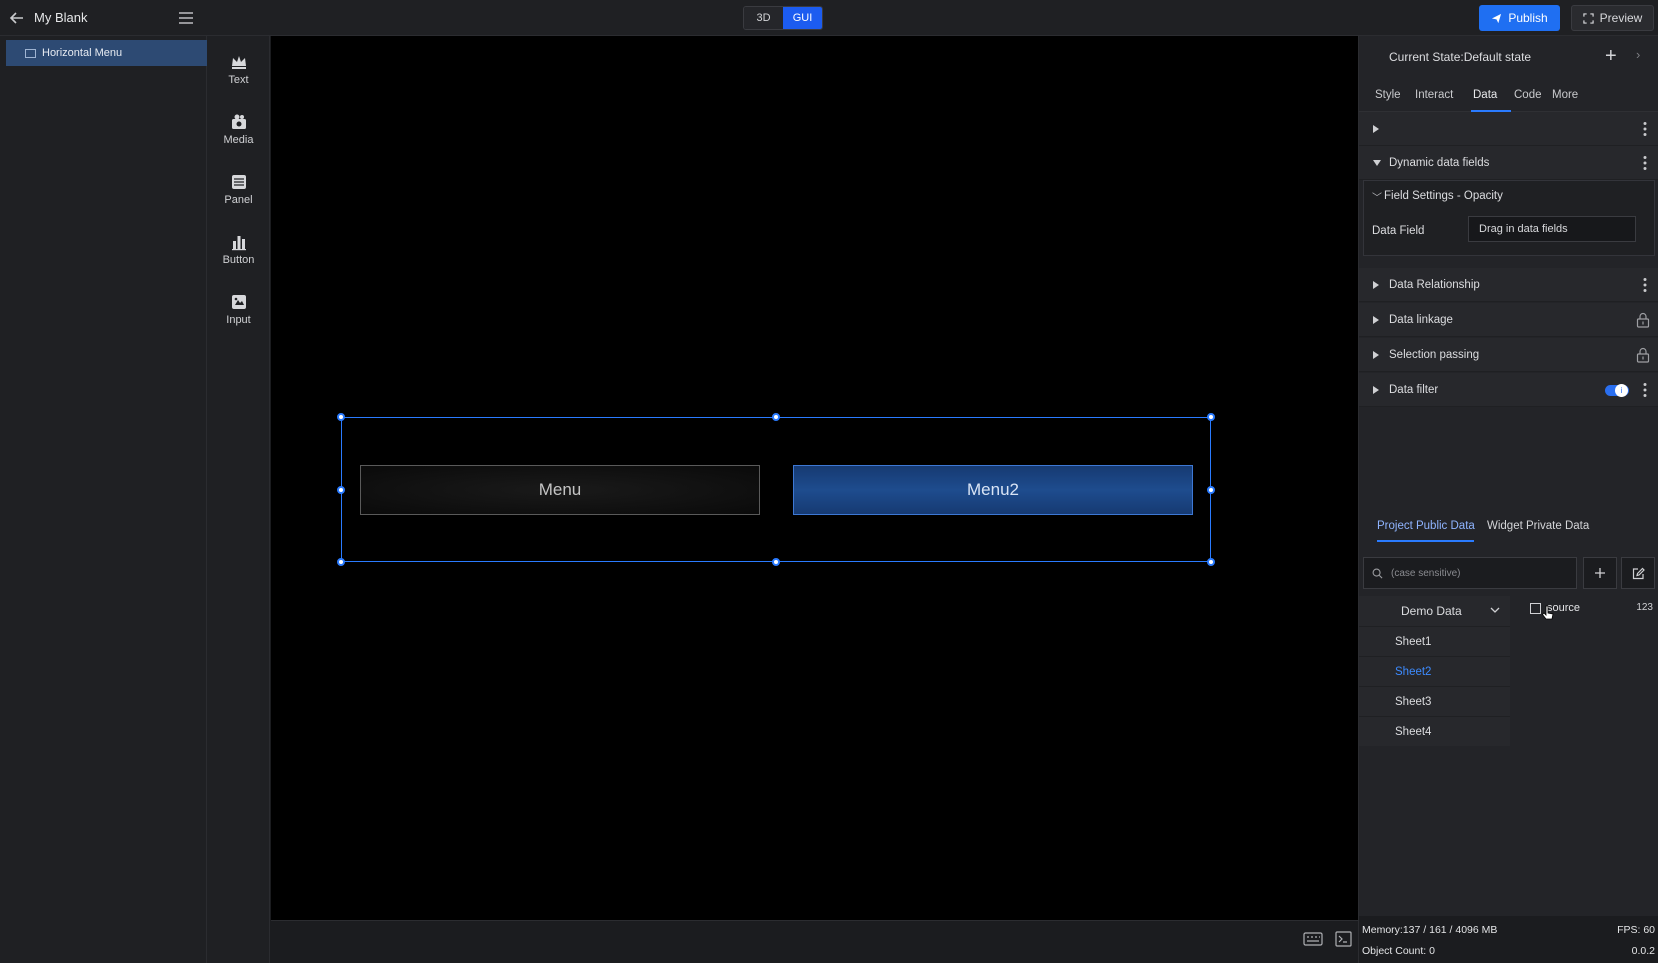 This screenshot has width=1658, height=963. Describe the element at coordinates (238, 139) in the screenshot. I see `component-label: Media` at that location.